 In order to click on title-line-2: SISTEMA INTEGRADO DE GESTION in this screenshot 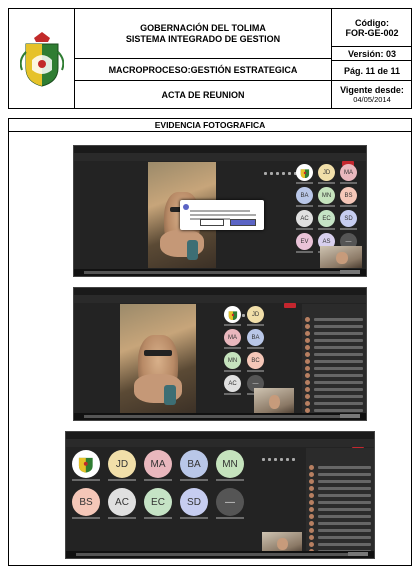, I will do `click(203, 38)`.